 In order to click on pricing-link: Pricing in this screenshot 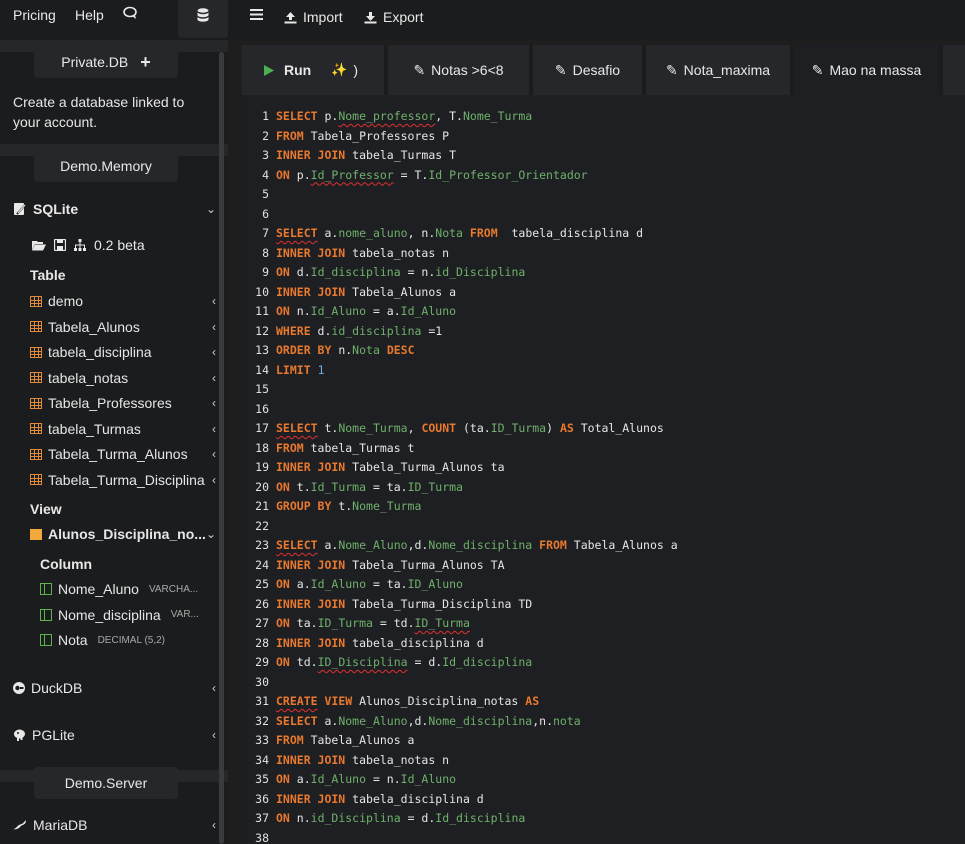, I will do `click(34, 15)`.